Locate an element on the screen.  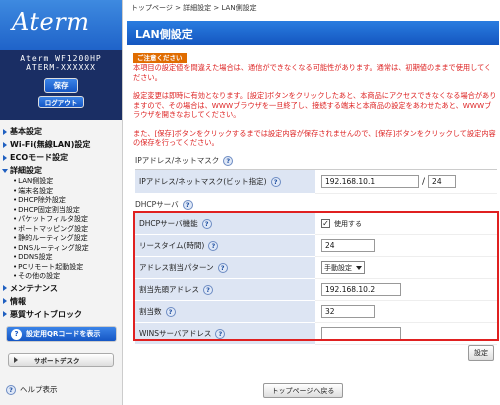
help-display-link: ? ヘルプ表示 is located at coordinates (32, 389).